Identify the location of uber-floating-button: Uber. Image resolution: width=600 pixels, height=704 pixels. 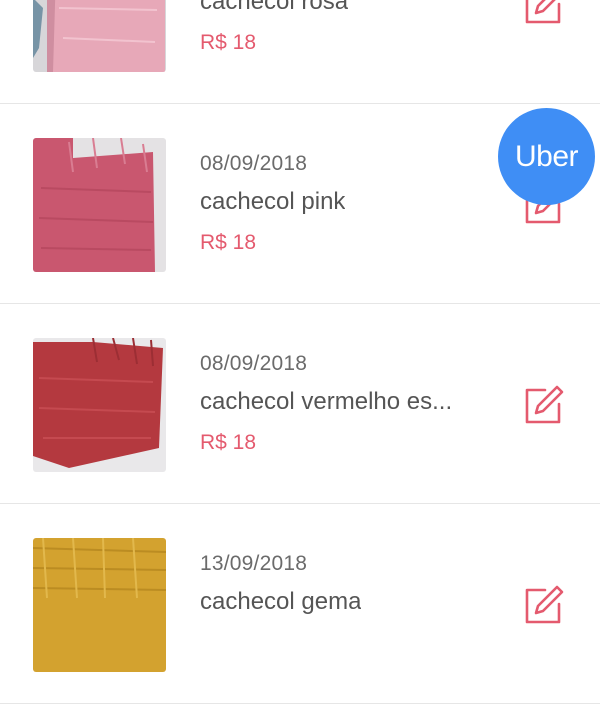
(546, 156).